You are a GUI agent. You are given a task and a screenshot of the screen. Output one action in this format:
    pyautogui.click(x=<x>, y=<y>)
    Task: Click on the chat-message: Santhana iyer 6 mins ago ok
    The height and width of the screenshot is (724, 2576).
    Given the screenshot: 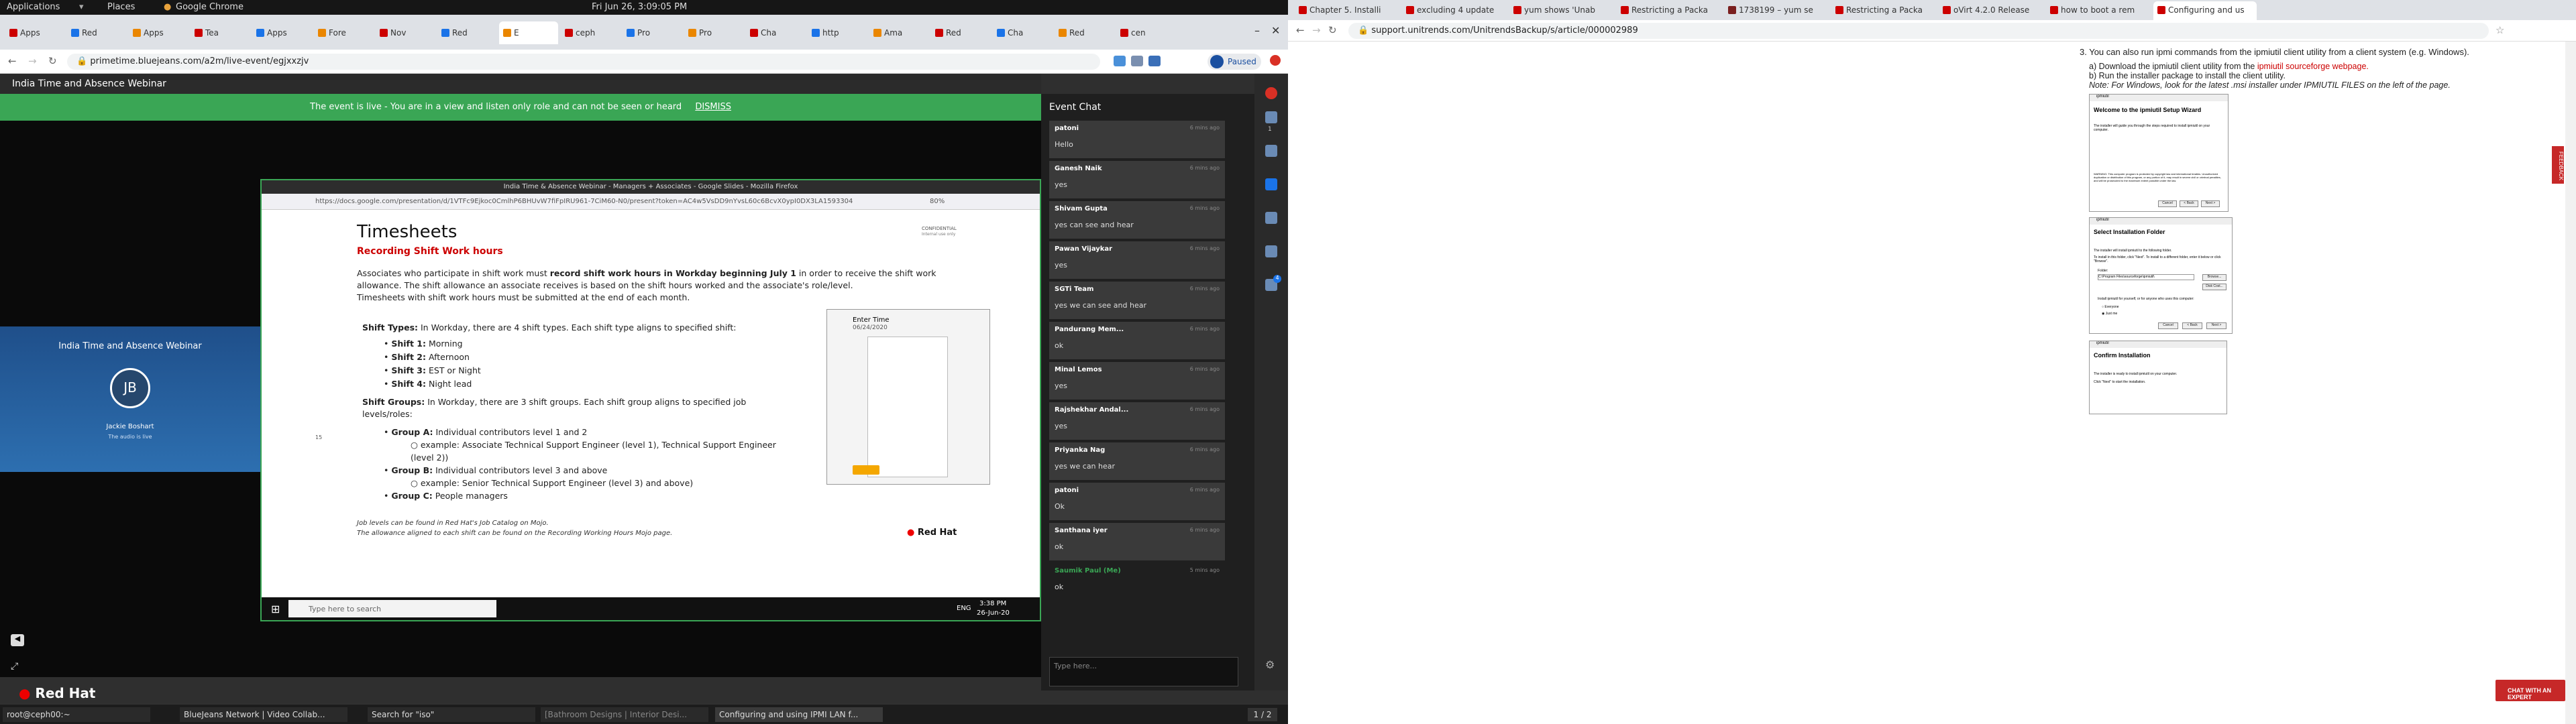 What is the action you would take?
    pyautogui.click(x=1137, y=541)
    